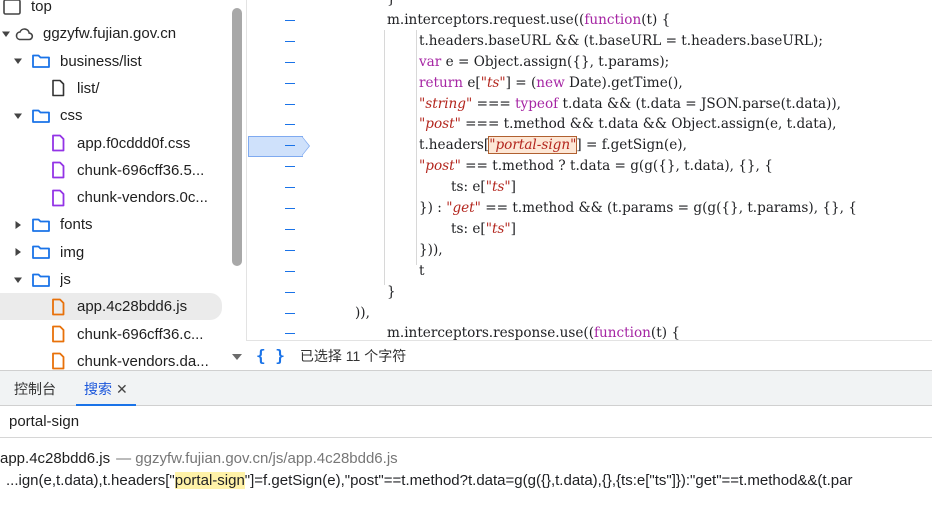  What do you see at coordinates (623, 82) in the screenshot?
I see `code-token: Date).getTime(),` at bounding box center [623, 82].